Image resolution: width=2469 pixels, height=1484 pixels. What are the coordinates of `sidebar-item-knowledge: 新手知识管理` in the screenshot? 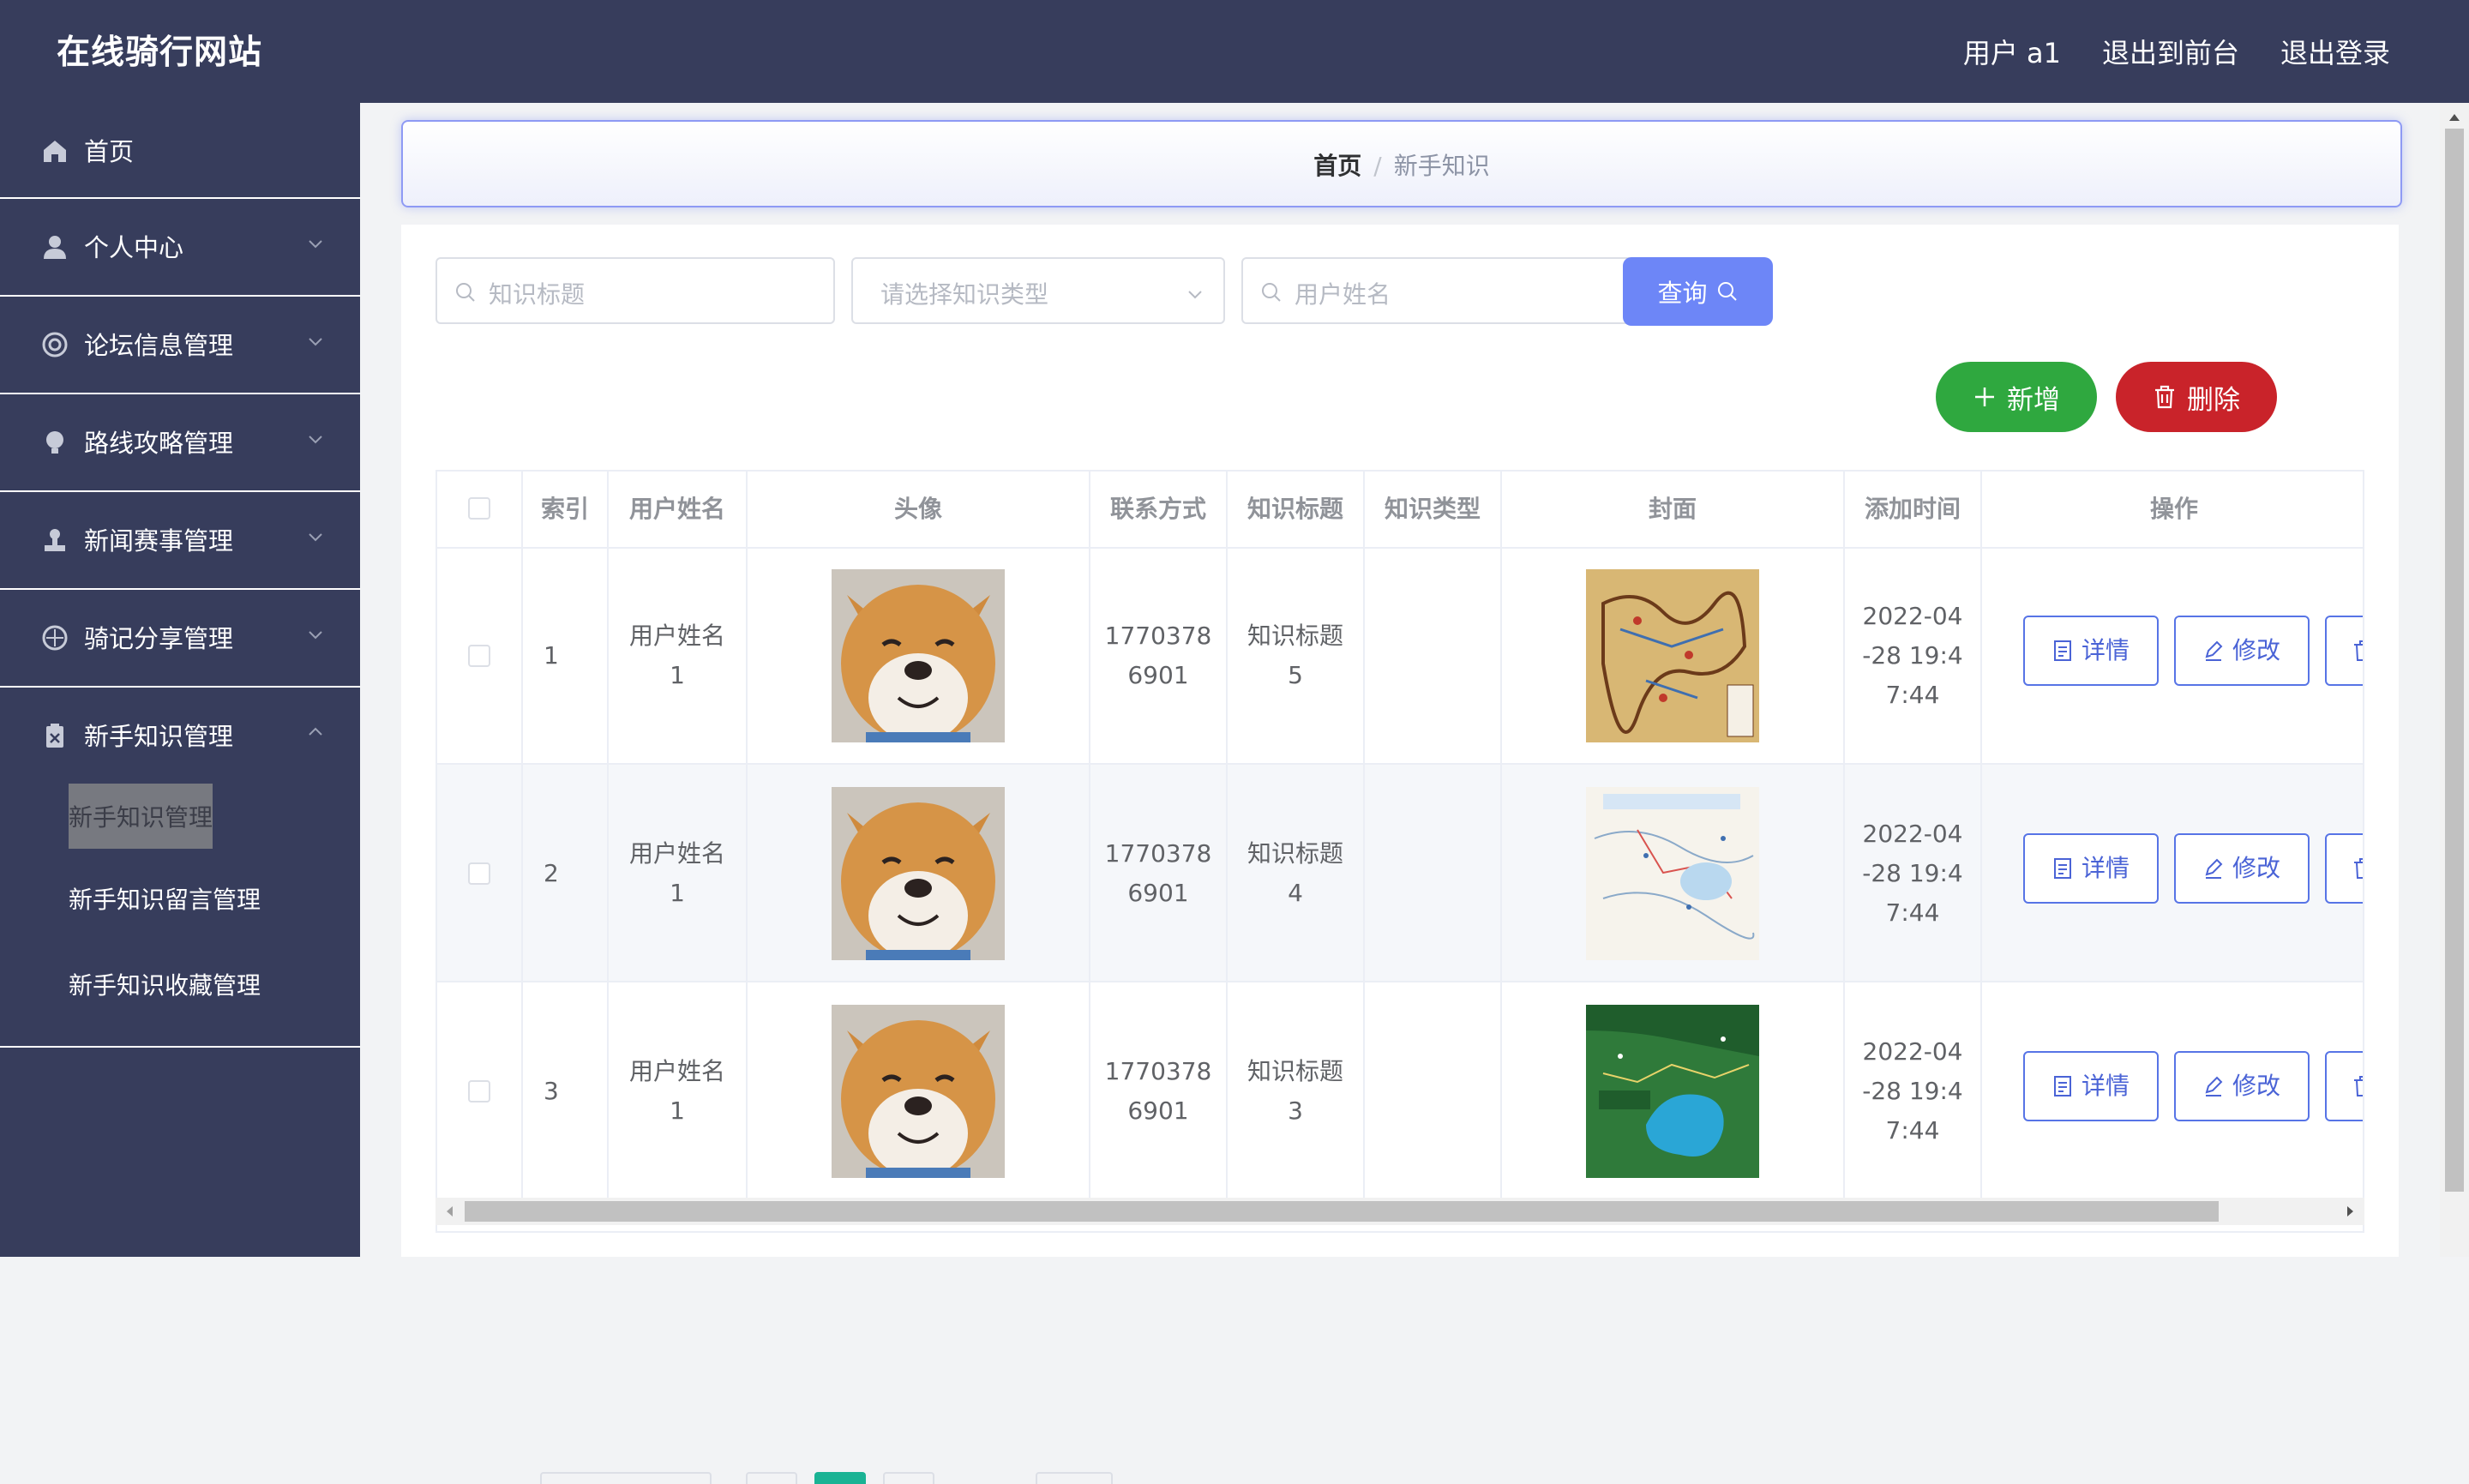 It's located at (180, 736).